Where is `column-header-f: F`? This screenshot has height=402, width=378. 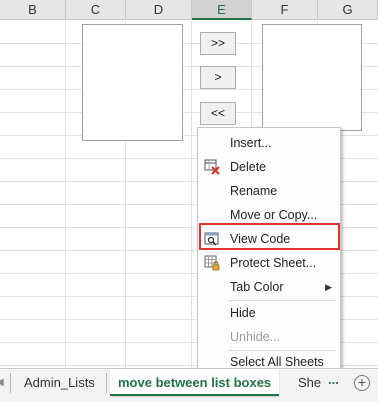
column-header-f: F is located at coordinates (285, 10).